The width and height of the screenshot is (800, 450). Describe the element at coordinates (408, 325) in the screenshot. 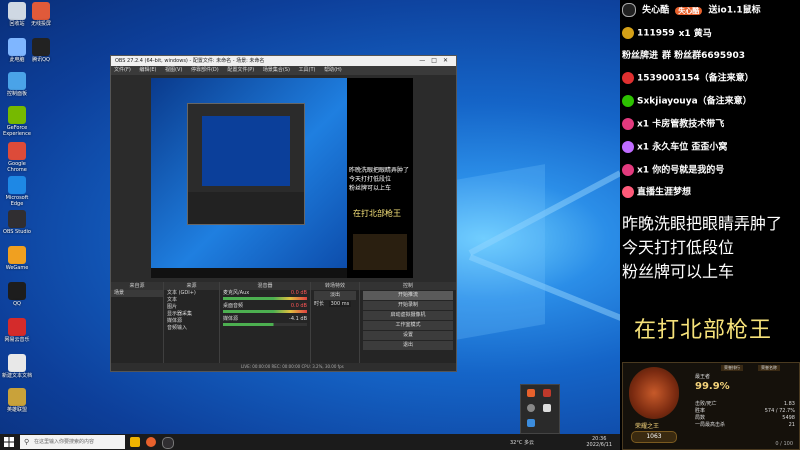

I see `studio-mode-button: 工作室模式` at that location.